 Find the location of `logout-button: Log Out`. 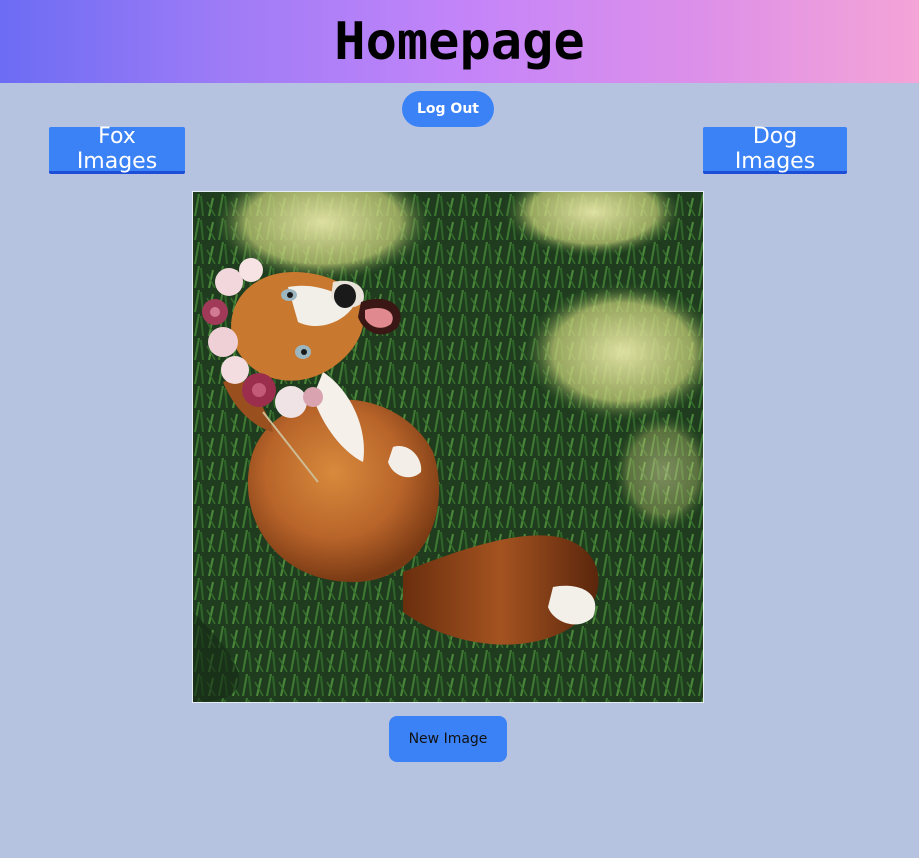

logout-button: Log Out is located at coordinates (448, 109).